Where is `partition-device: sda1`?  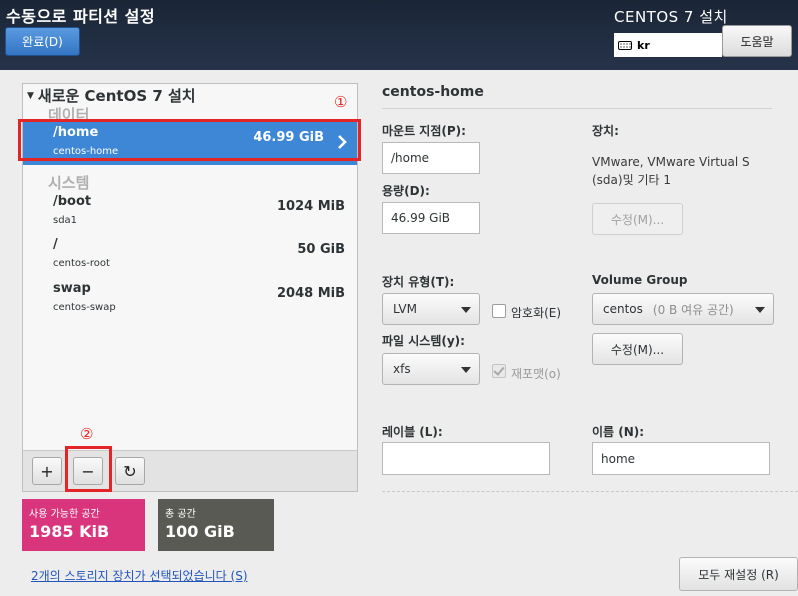
partition-device: sda1 is located at coordinates (65, 220).